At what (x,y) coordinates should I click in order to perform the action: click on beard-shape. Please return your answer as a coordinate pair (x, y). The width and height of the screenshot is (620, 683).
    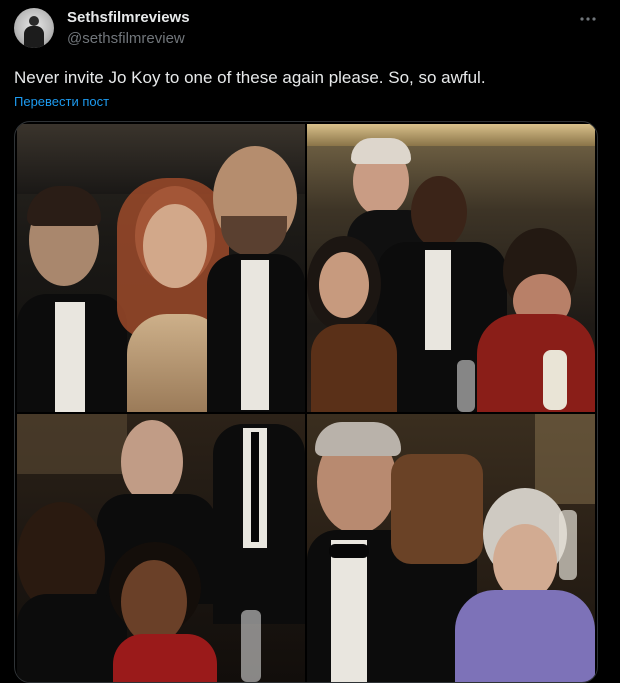
    Looking at the image, I should click on (254, 236).